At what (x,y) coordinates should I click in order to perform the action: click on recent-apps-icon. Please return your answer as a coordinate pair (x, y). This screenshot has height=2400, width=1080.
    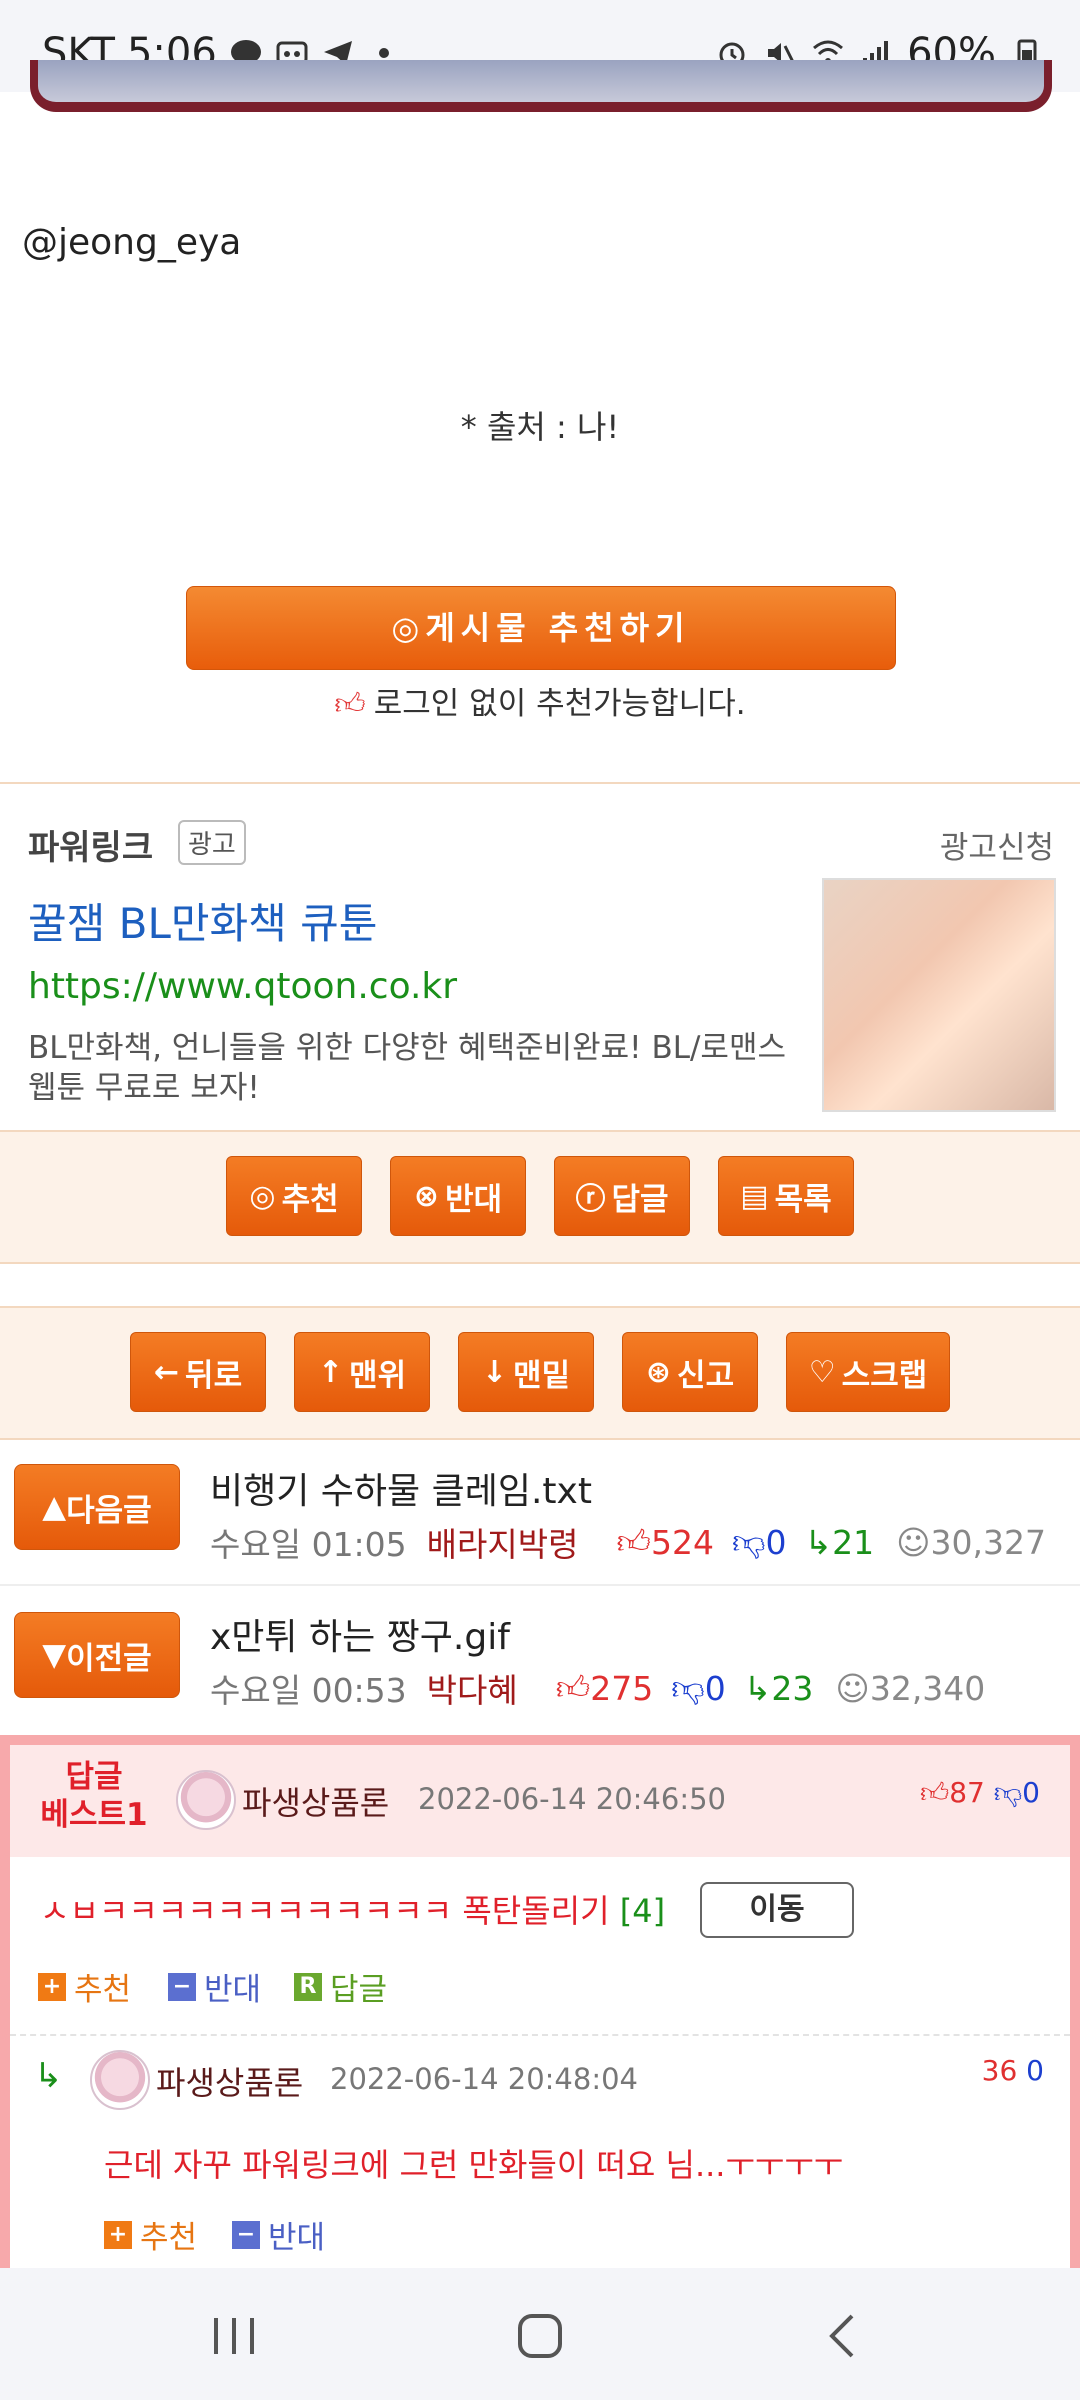
    Looking at the image, I should click on (234, 2336).